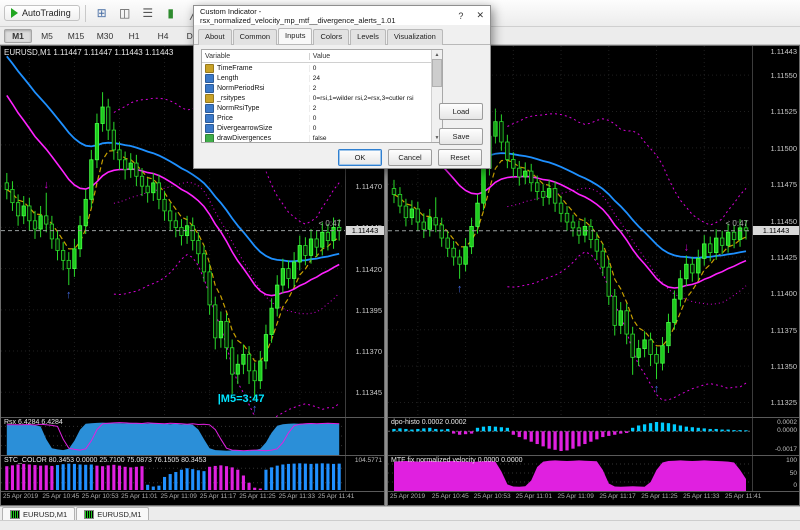 This screenshot has height=530, width=800. What do you see at coordinates (47, 185) in the screenshot?
I see `down-arrow-icon: ↓` at bounding box center [47, 185].